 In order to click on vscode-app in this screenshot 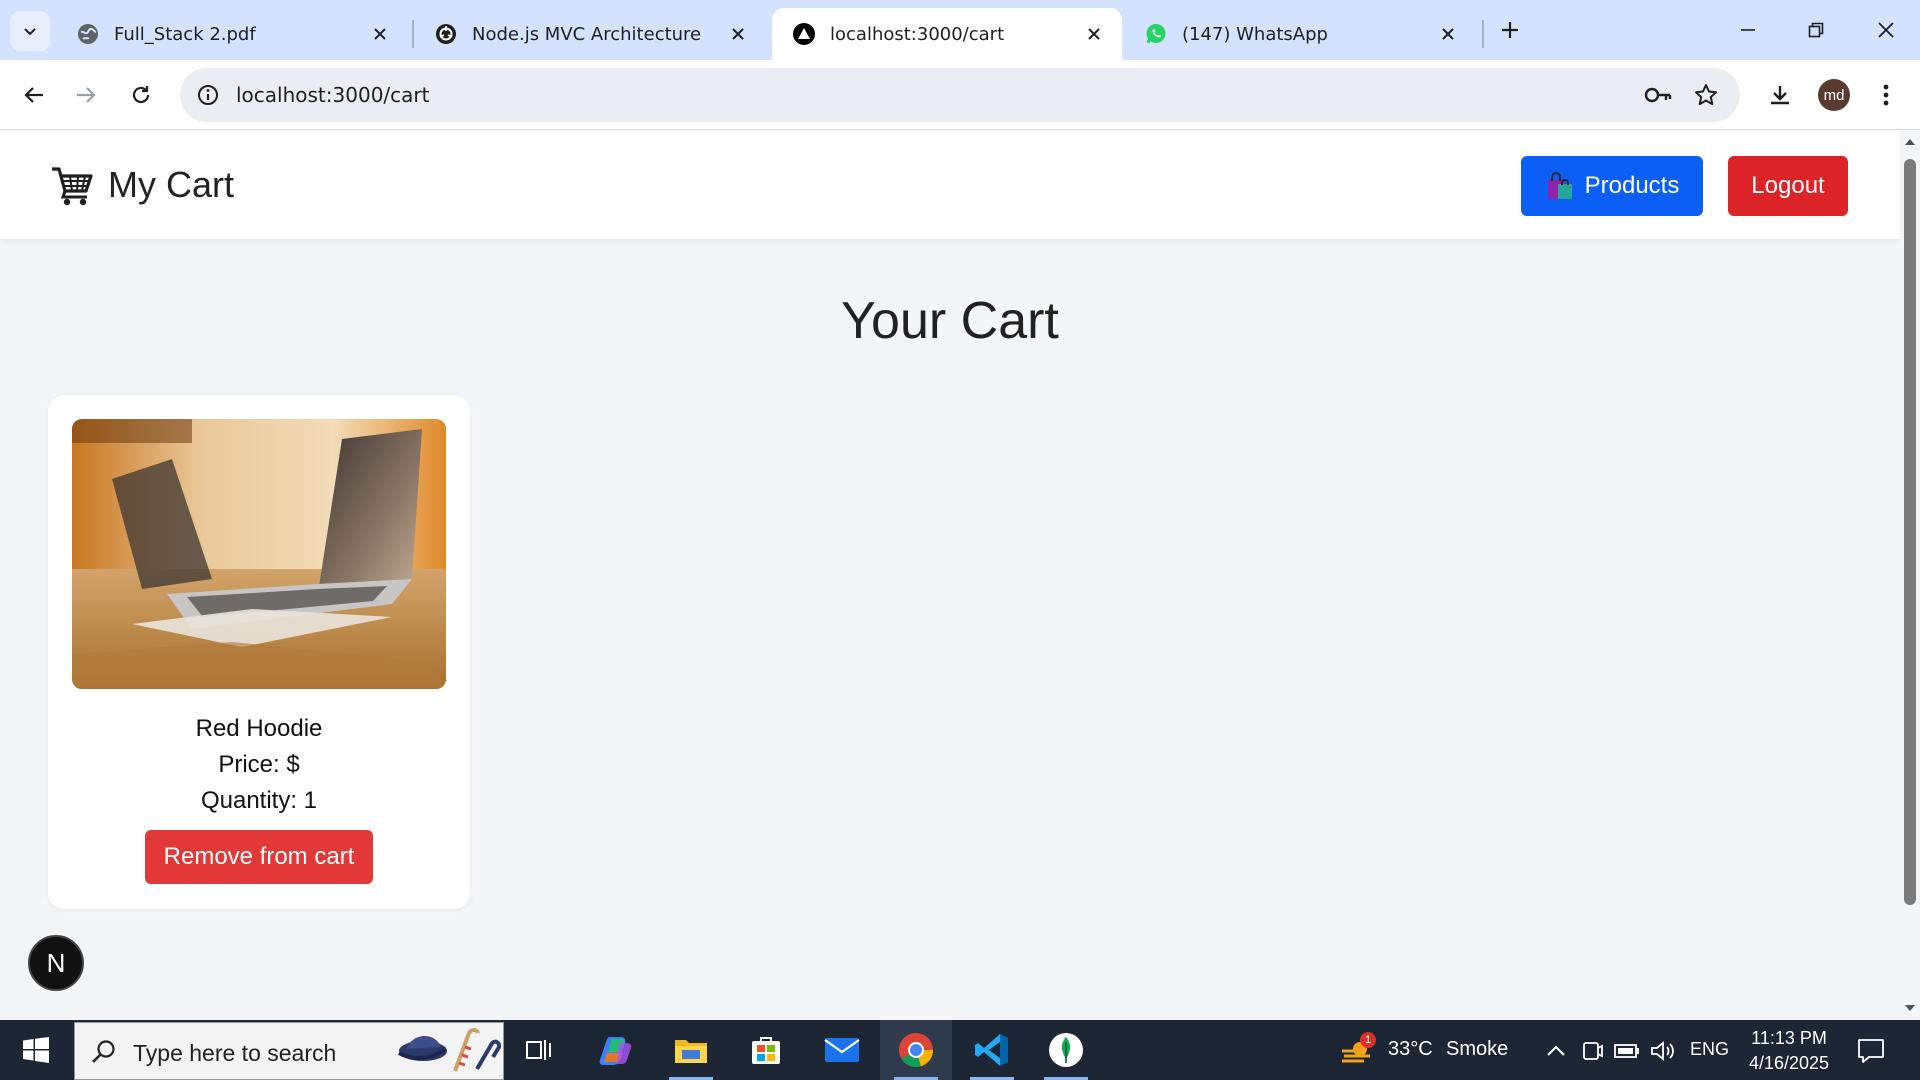, I will do `click(992, 1050)`.